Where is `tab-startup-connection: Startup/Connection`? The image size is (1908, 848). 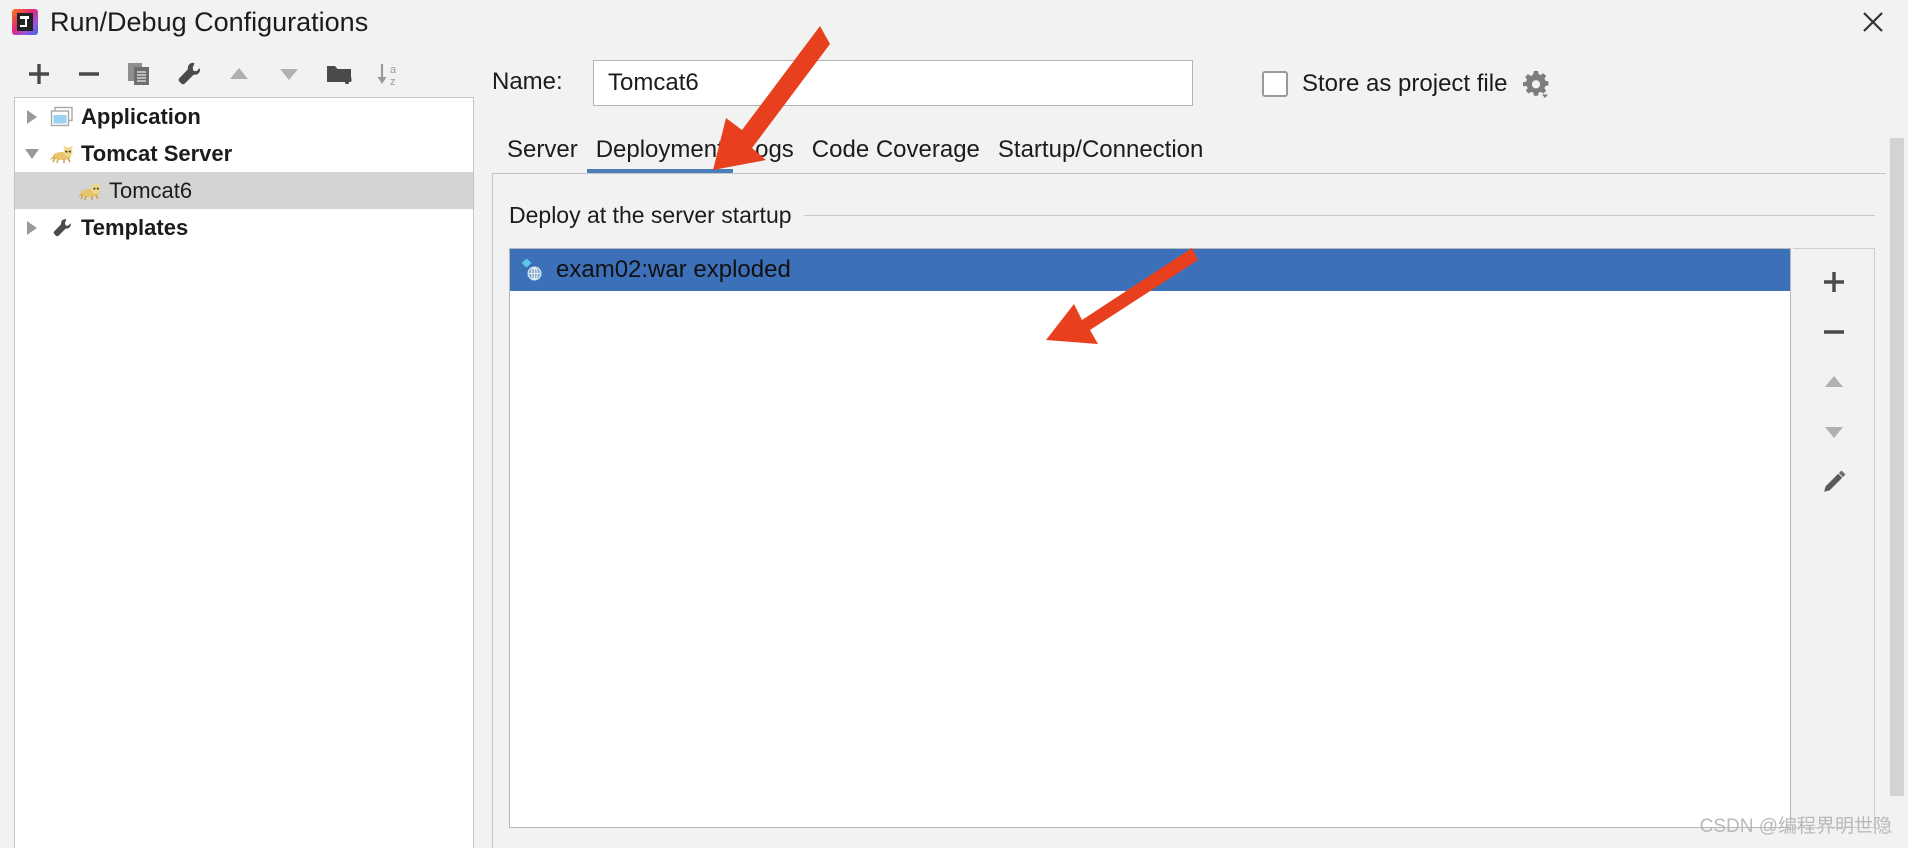 tab-startup-connection: Startup/Connection is located at coordinates (1100, 155).